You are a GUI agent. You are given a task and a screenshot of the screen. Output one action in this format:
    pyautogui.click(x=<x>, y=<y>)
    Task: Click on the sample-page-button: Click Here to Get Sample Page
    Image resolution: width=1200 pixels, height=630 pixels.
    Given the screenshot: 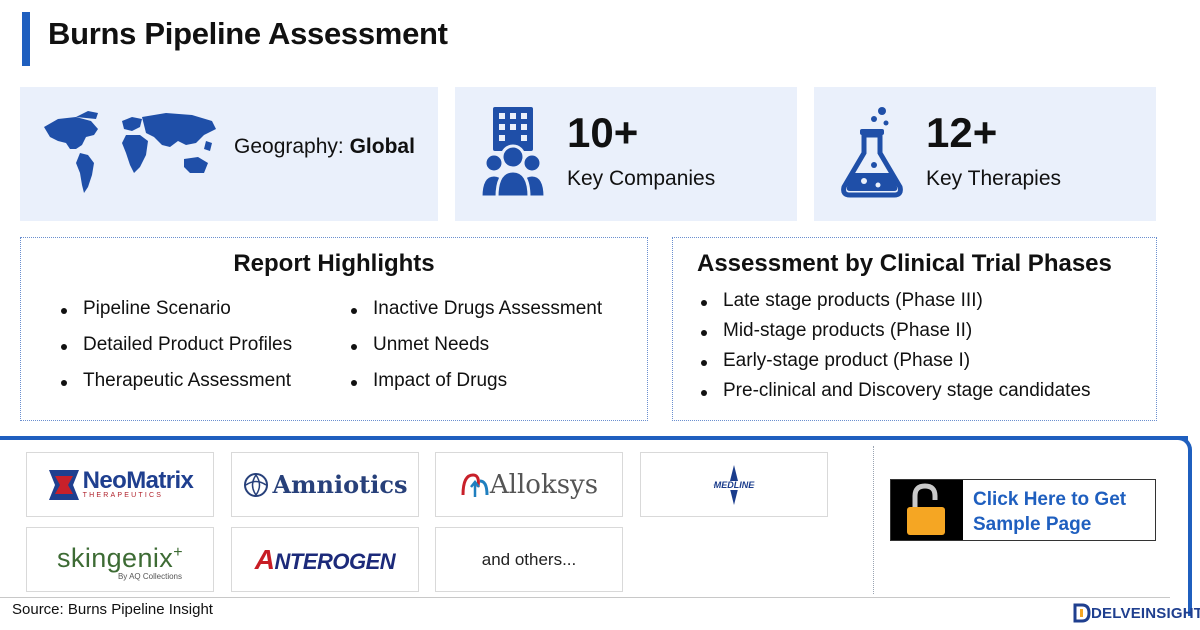 What is the action you would take?
    pyautogui.click(x=1023, y=510)
    